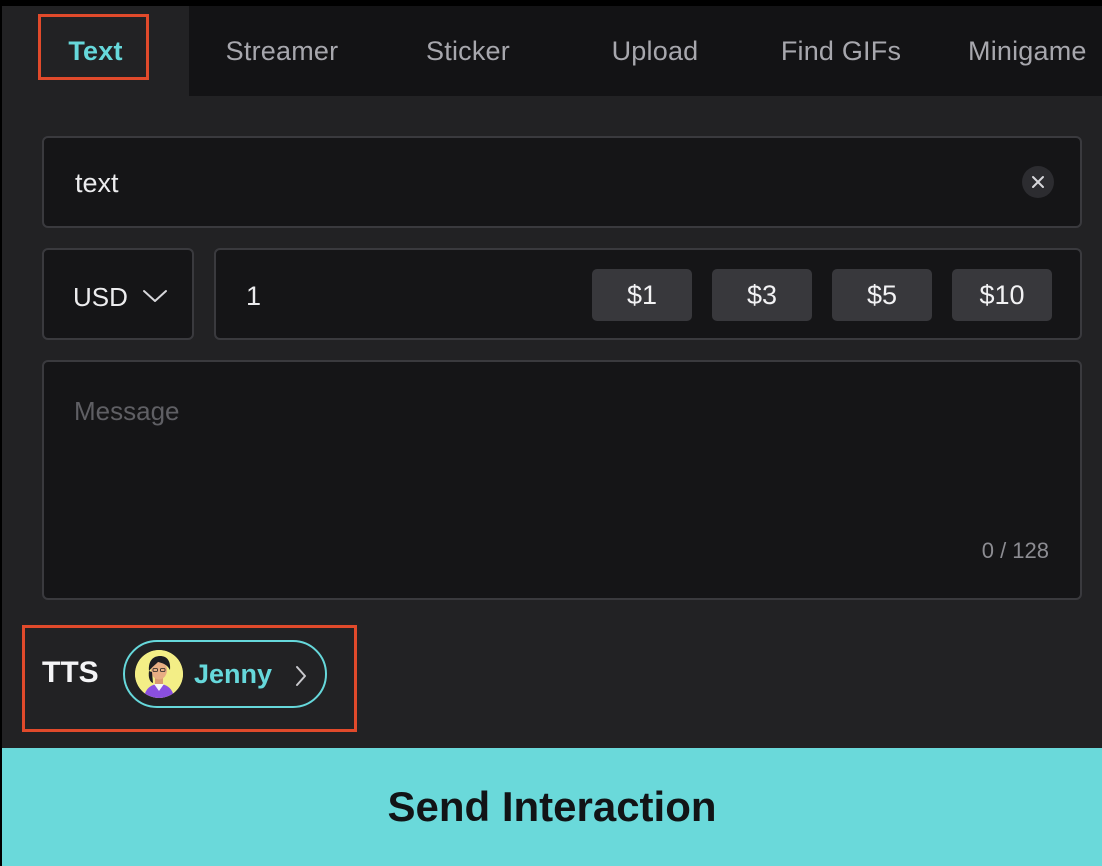  I want to click on clear-text-button, so click(1038, 182).